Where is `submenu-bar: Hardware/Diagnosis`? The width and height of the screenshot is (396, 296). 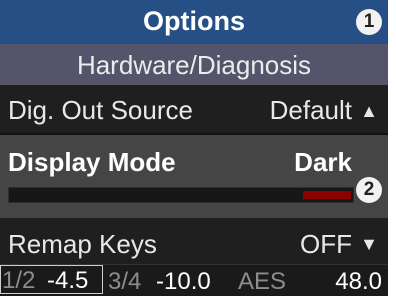 submenu-bar: Hardware/Diagnosis is located at coordinates (194, 64).